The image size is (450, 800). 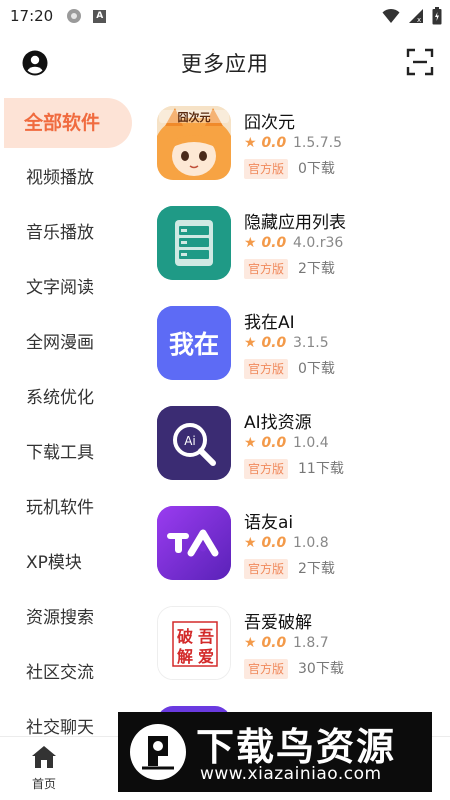 I want to click on download-count: 11下载, so click(x=321, y=469).